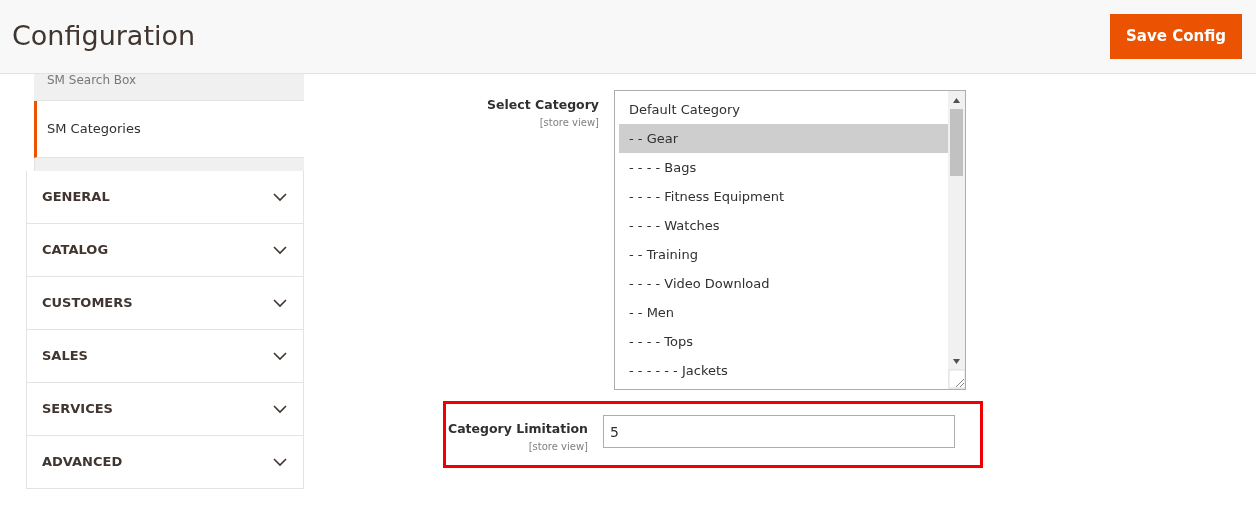 The image size is (1256, 506). I want to click on input-field: 5, so click(779, 431).